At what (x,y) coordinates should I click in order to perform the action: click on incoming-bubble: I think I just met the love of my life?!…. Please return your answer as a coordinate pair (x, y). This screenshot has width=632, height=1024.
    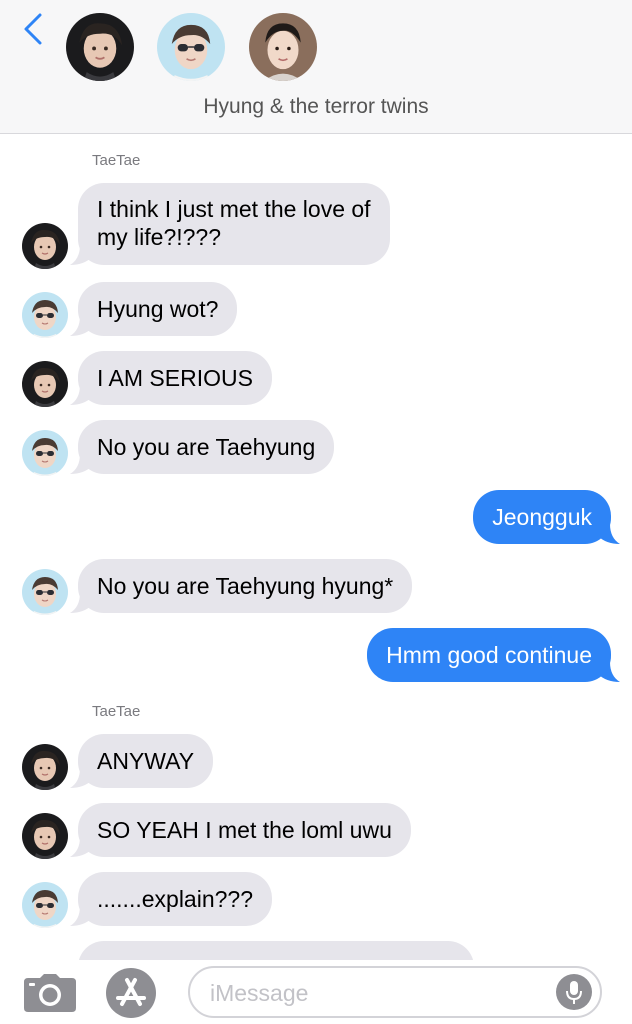
    Looking at the image, I should click on (234, 224).